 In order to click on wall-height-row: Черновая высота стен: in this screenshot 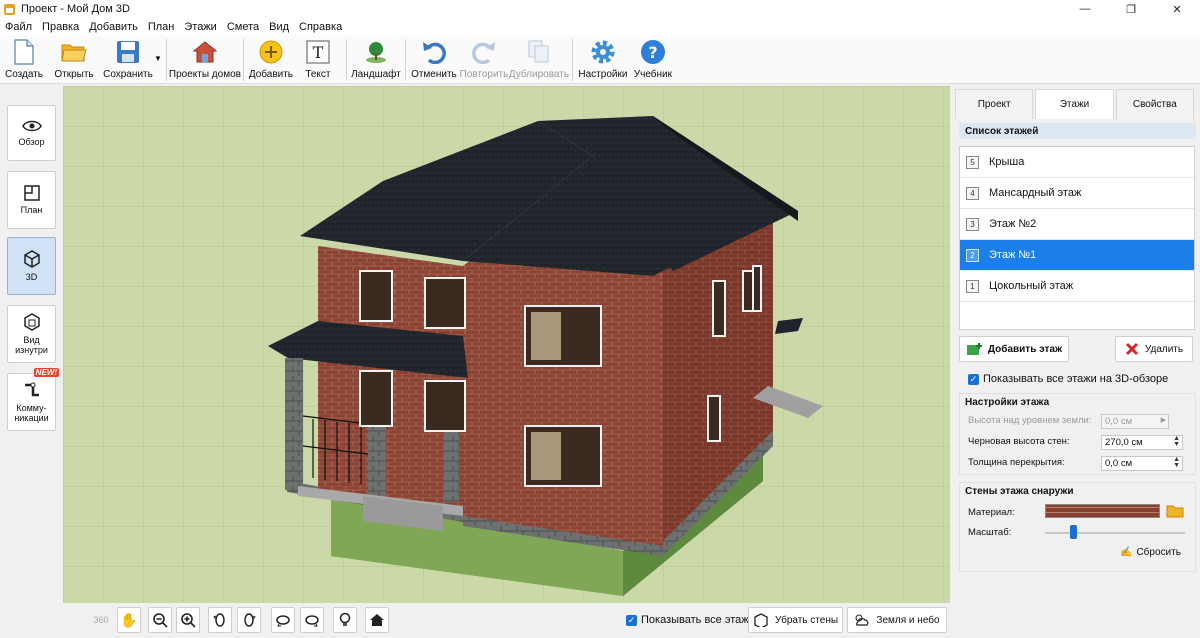, I will do `click(1019, 441)`.